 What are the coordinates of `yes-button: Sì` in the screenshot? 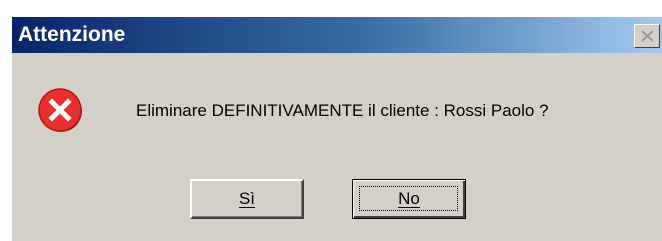 It's located at (247, 199).